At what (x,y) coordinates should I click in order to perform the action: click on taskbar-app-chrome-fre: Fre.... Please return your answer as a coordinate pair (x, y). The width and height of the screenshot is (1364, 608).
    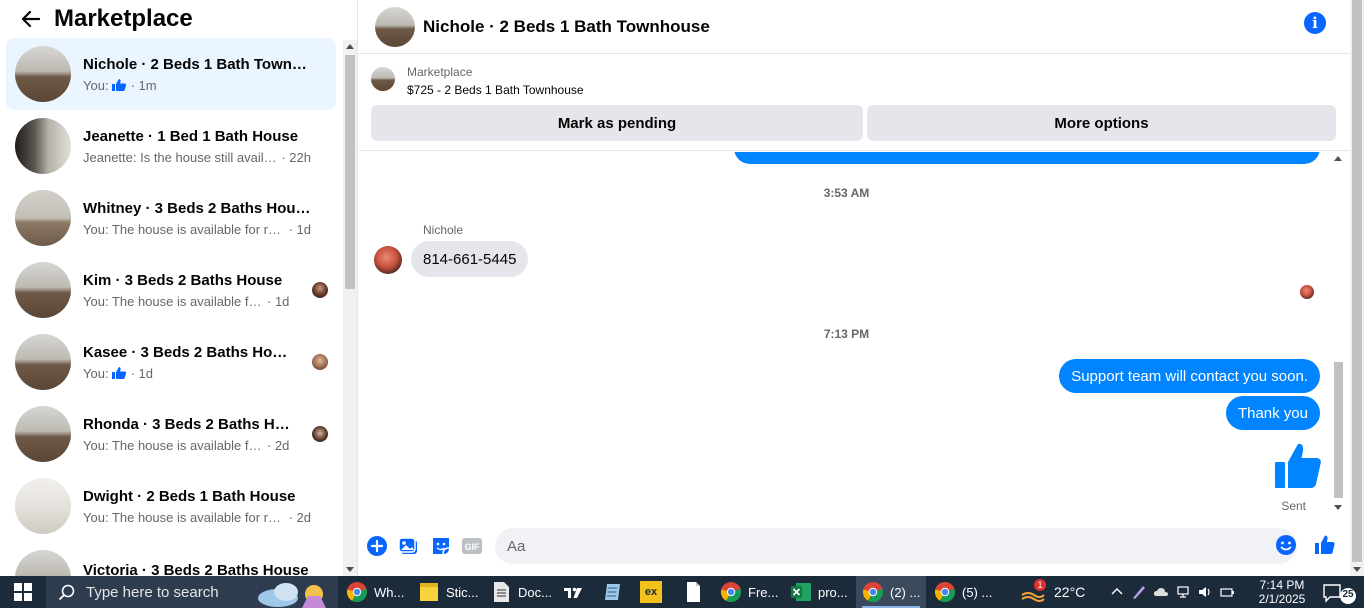
    Looking at the image, I should click on (749, 592).